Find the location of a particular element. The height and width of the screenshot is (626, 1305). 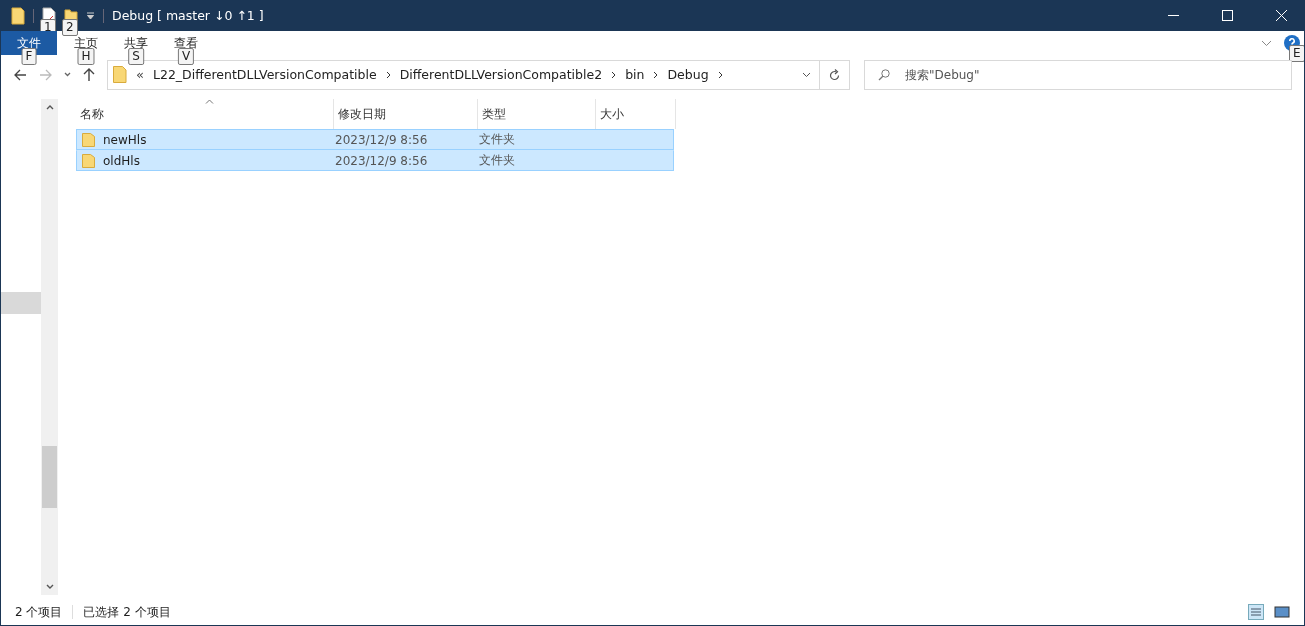

file-name: oldHls is located at coordinates (121, 160).